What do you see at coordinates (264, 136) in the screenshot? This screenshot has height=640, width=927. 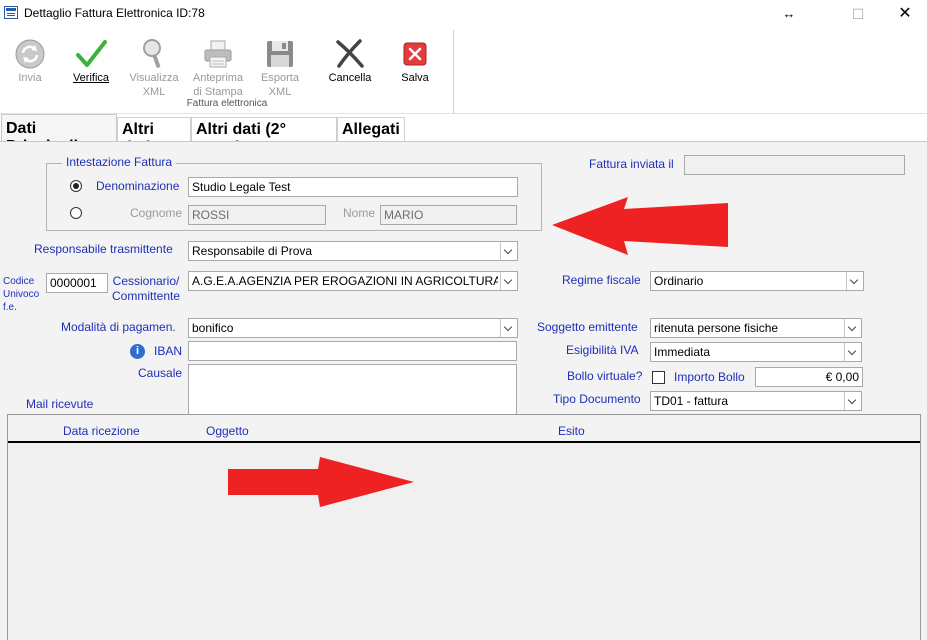 I see `tab-altri-dati-2: Altri dati (2° Parte)` at bounding box center [264, 136].